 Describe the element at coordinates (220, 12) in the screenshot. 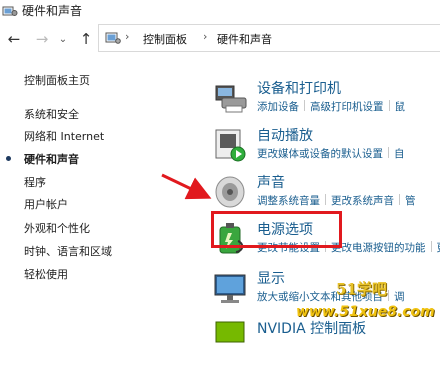

I see `title-bar: 硬件和声音` at that location.